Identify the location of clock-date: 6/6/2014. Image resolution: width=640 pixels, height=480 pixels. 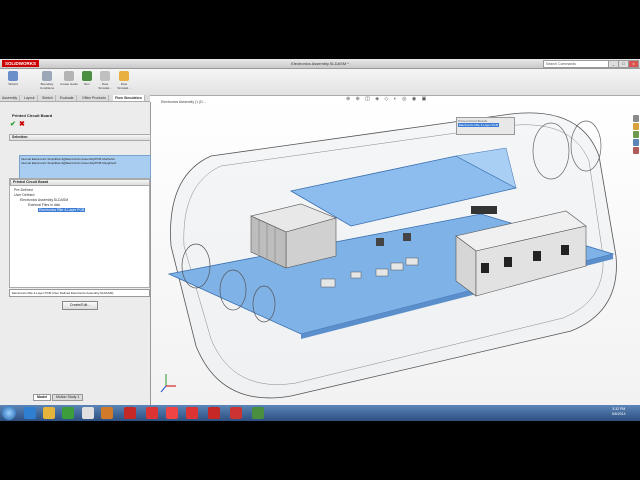
(619, 414).